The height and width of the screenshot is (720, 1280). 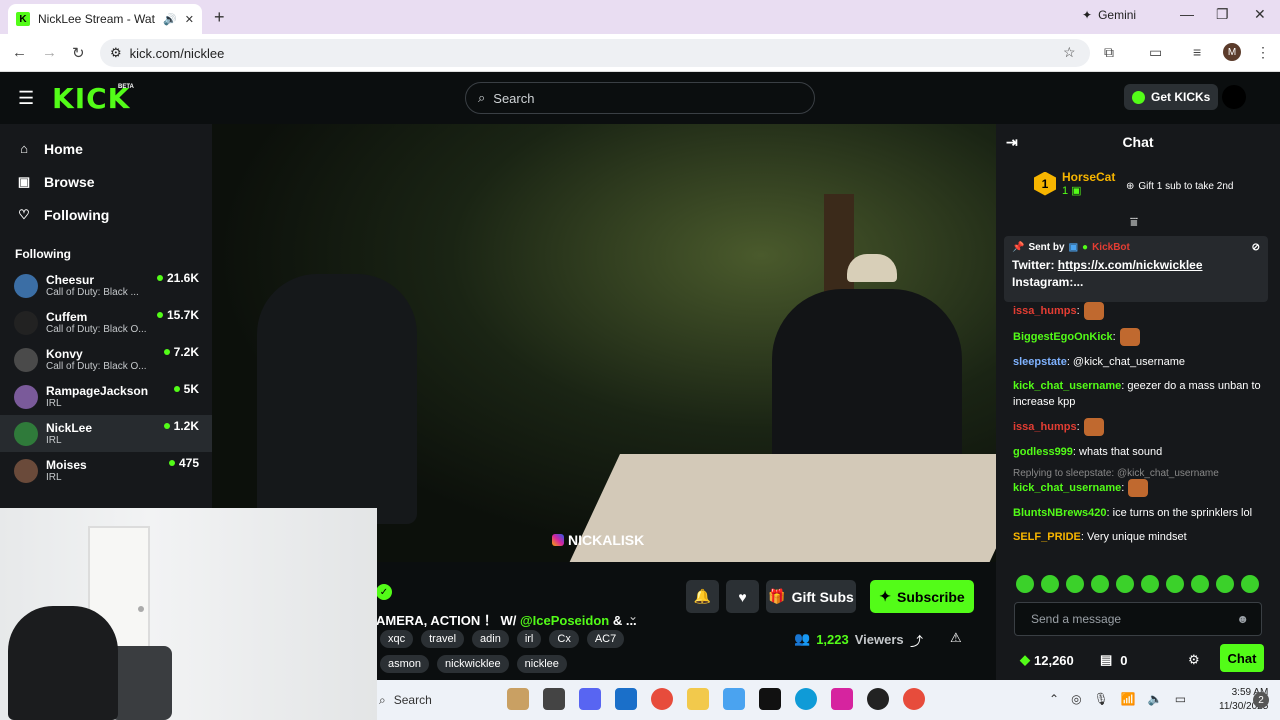 What do you see at coordinates (1054, 699) in the screenshot?
I see `chevron-up-icon: ⌃` at bounding box center [1054, 699].